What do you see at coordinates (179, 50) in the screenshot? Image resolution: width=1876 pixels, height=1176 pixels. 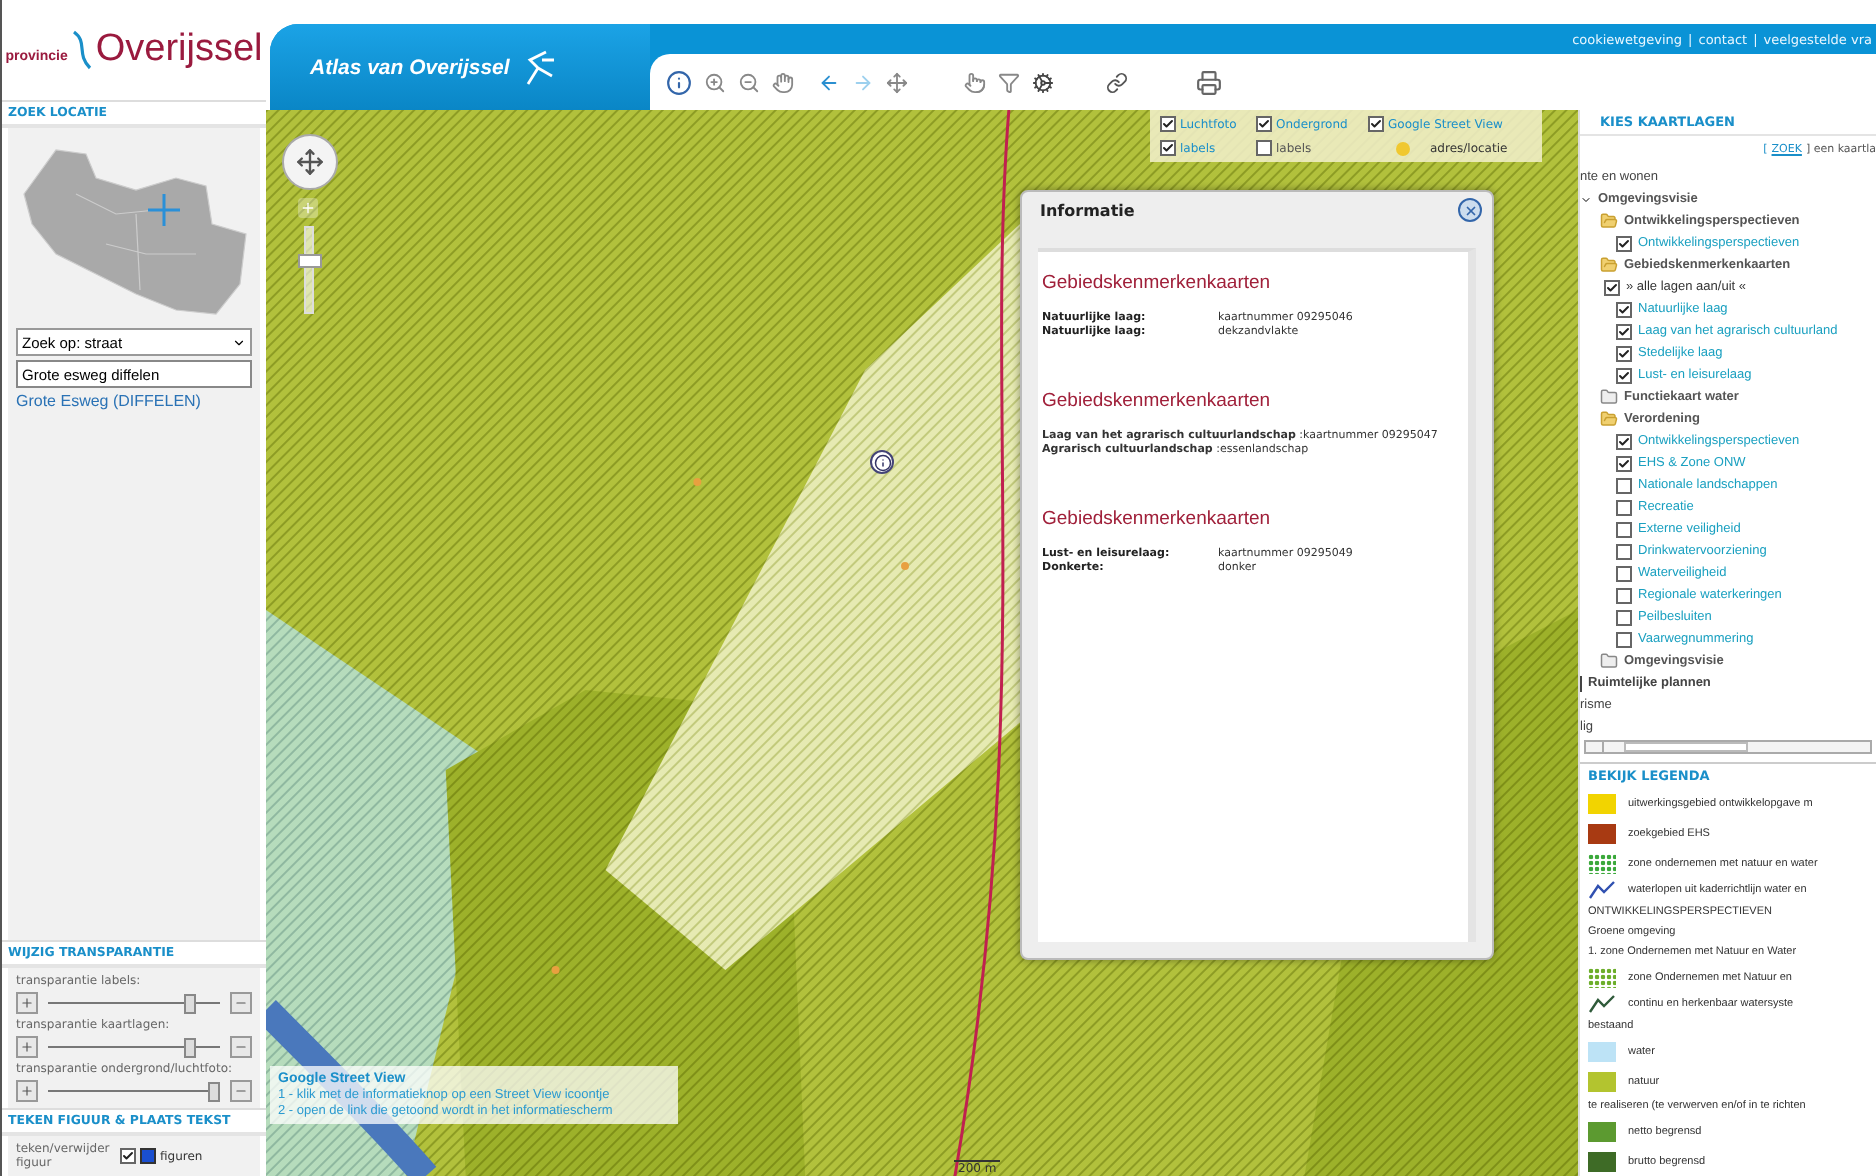 I see `logo-text: Overijssel` at bounding box center [179, 50].